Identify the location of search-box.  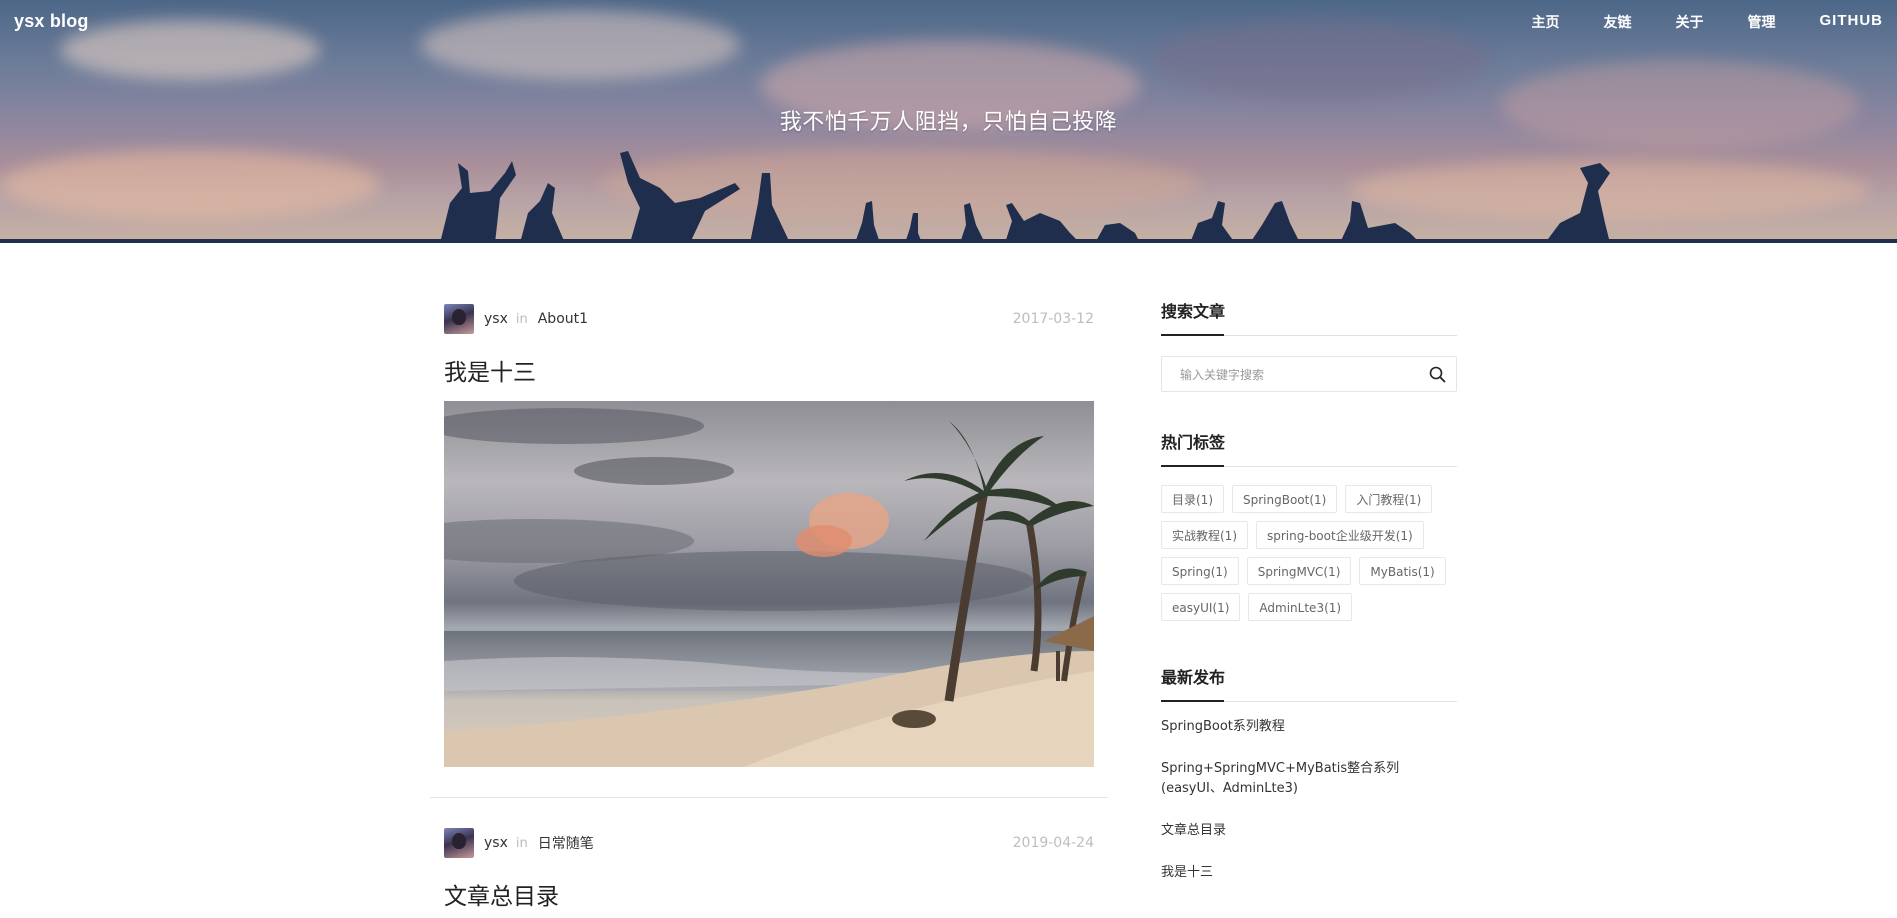
(1309, 374).